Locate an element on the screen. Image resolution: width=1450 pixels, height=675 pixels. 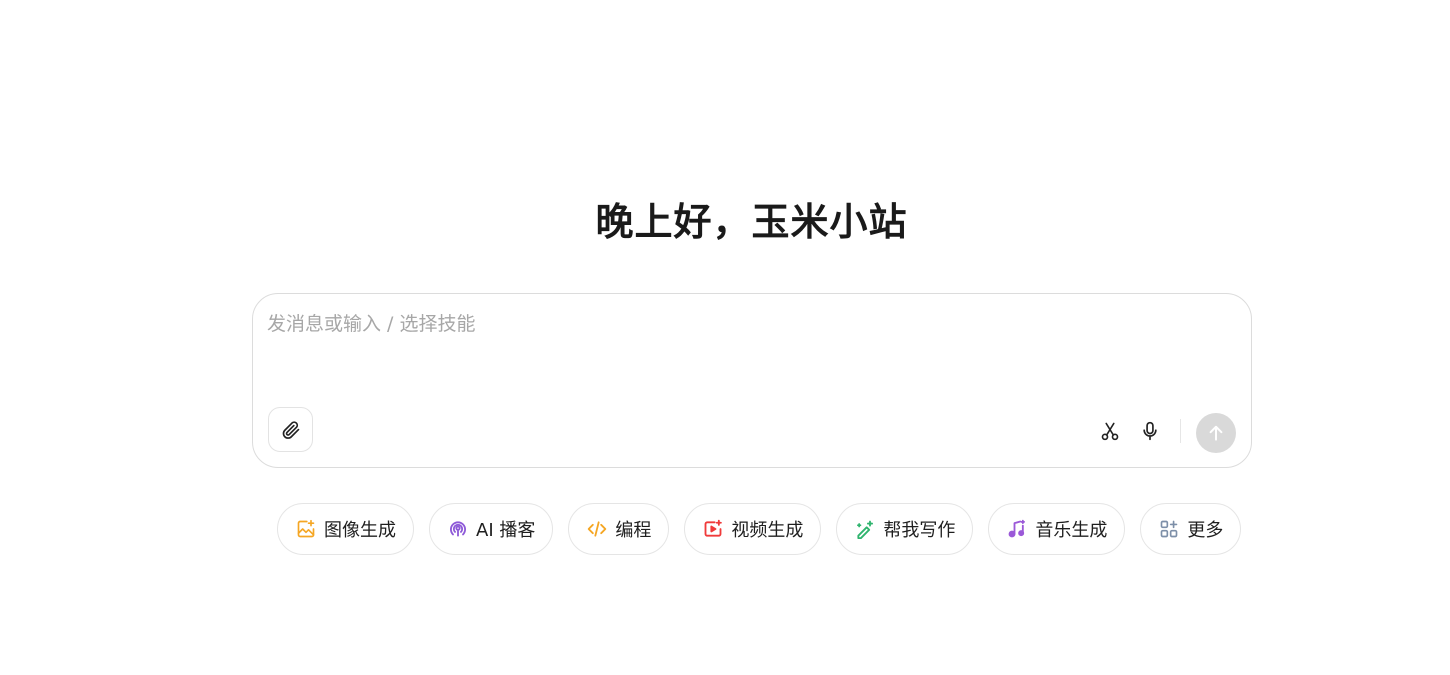
scissors-icon is located at coordinates (1110, 431).